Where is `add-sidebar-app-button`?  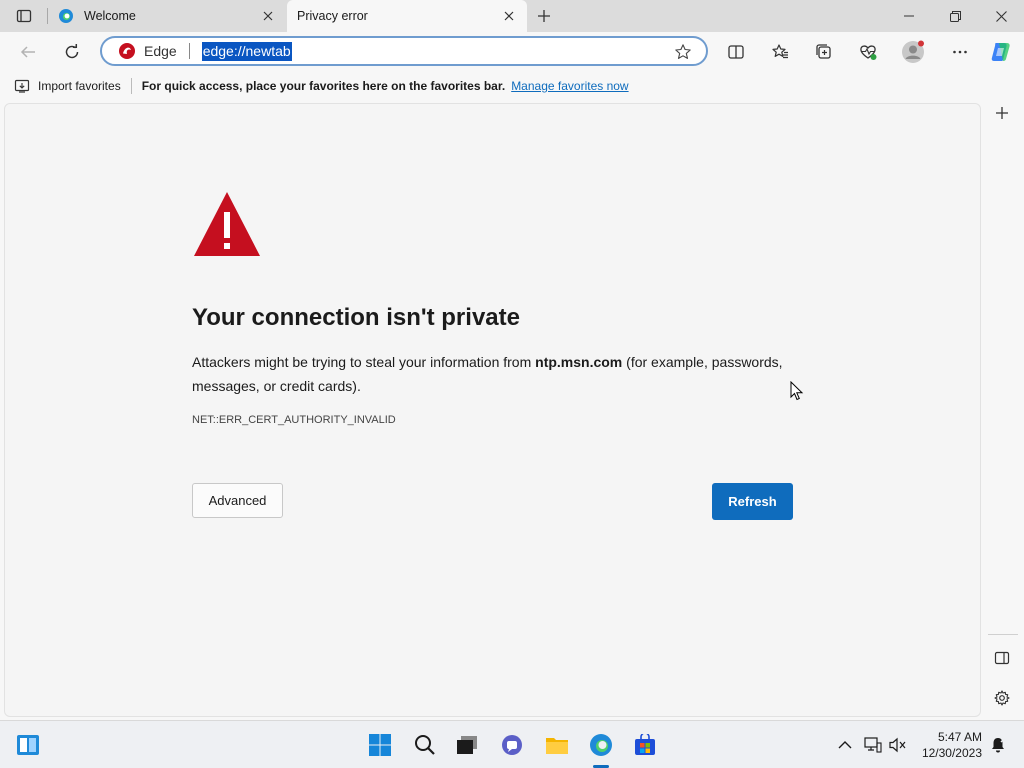
add-sidebar-app-button is located at coordinates (1002, 113).